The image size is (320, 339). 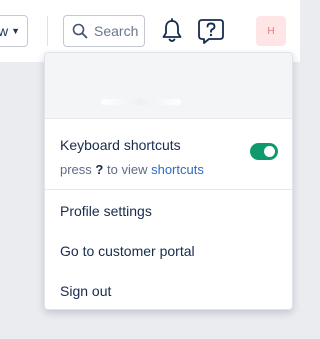 I want to click on notifications-bell-icon, so click(x=172, y=31).